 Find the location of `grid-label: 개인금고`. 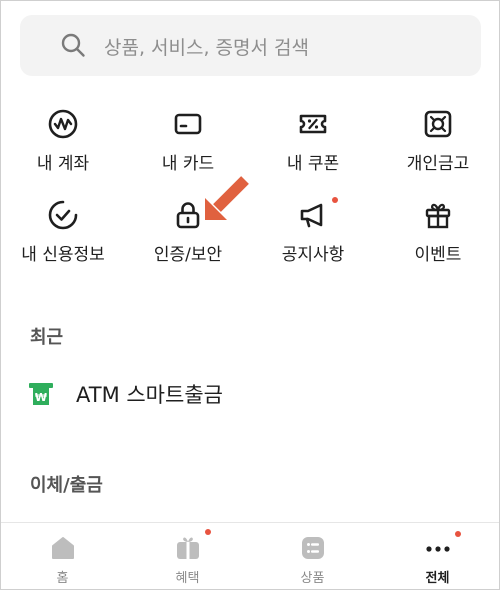

grid-label: 개인금고 is located at coordinates (438, 164).